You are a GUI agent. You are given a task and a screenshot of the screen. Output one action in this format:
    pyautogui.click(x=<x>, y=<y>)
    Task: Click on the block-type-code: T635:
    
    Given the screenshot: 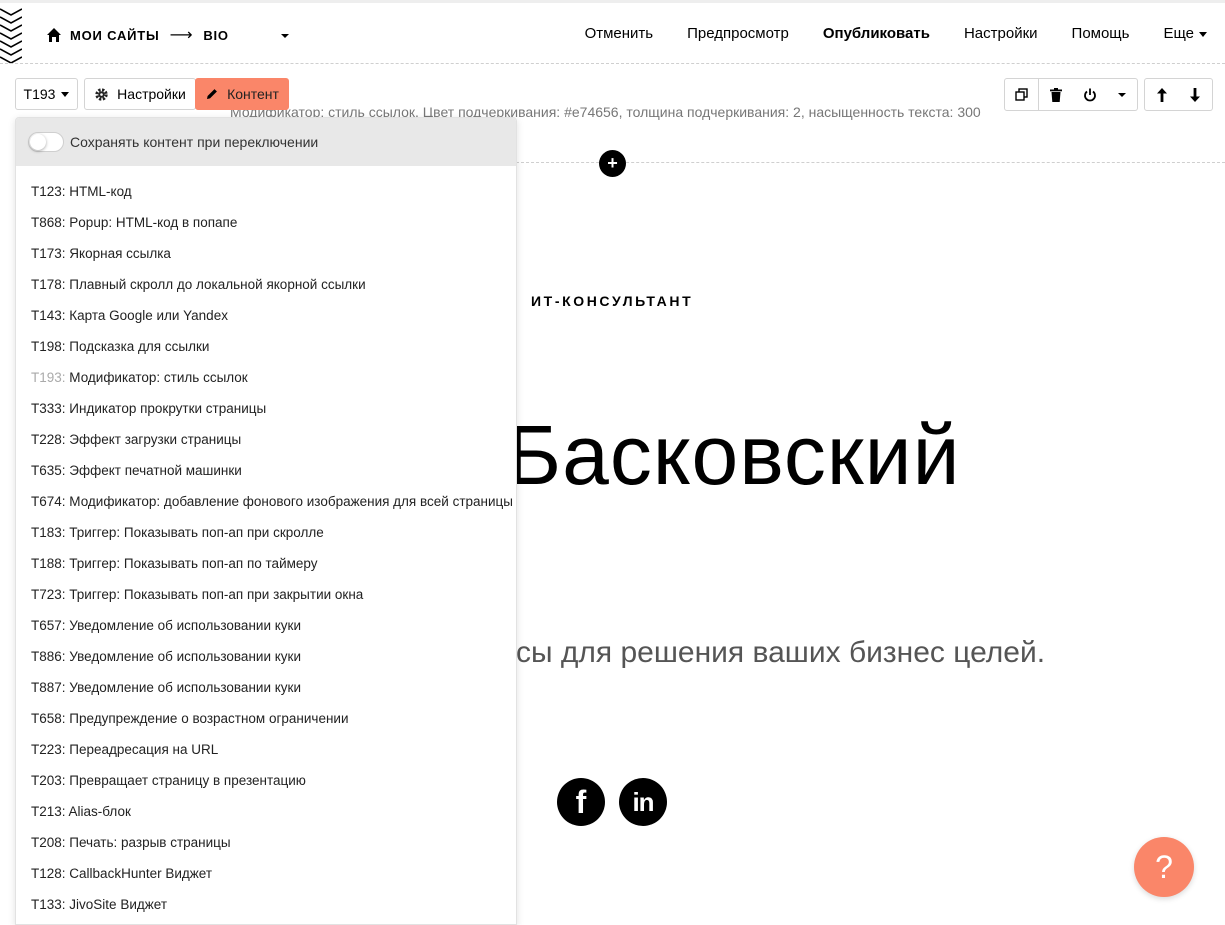 What is the action you would take?
    pyautogui.click(x=48, y=470)
    